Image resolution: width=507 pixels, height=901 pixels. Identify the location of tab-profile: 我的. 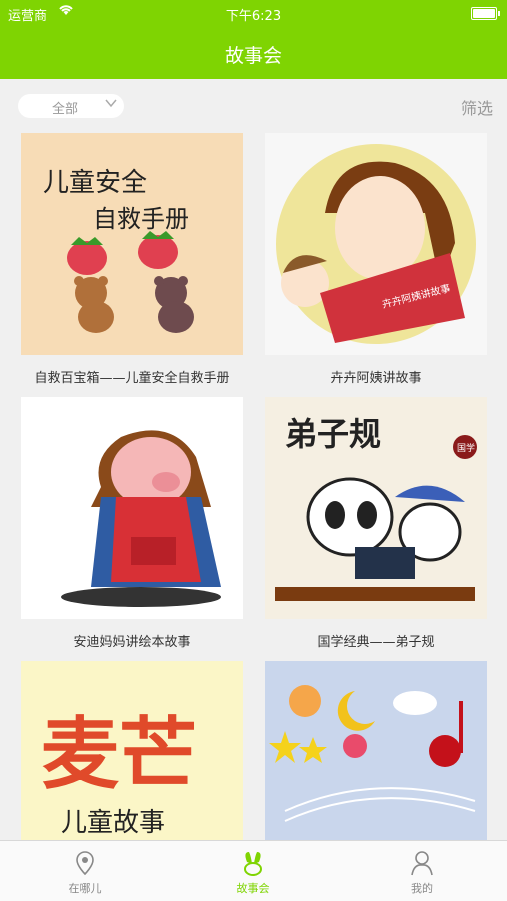
(422, 871).